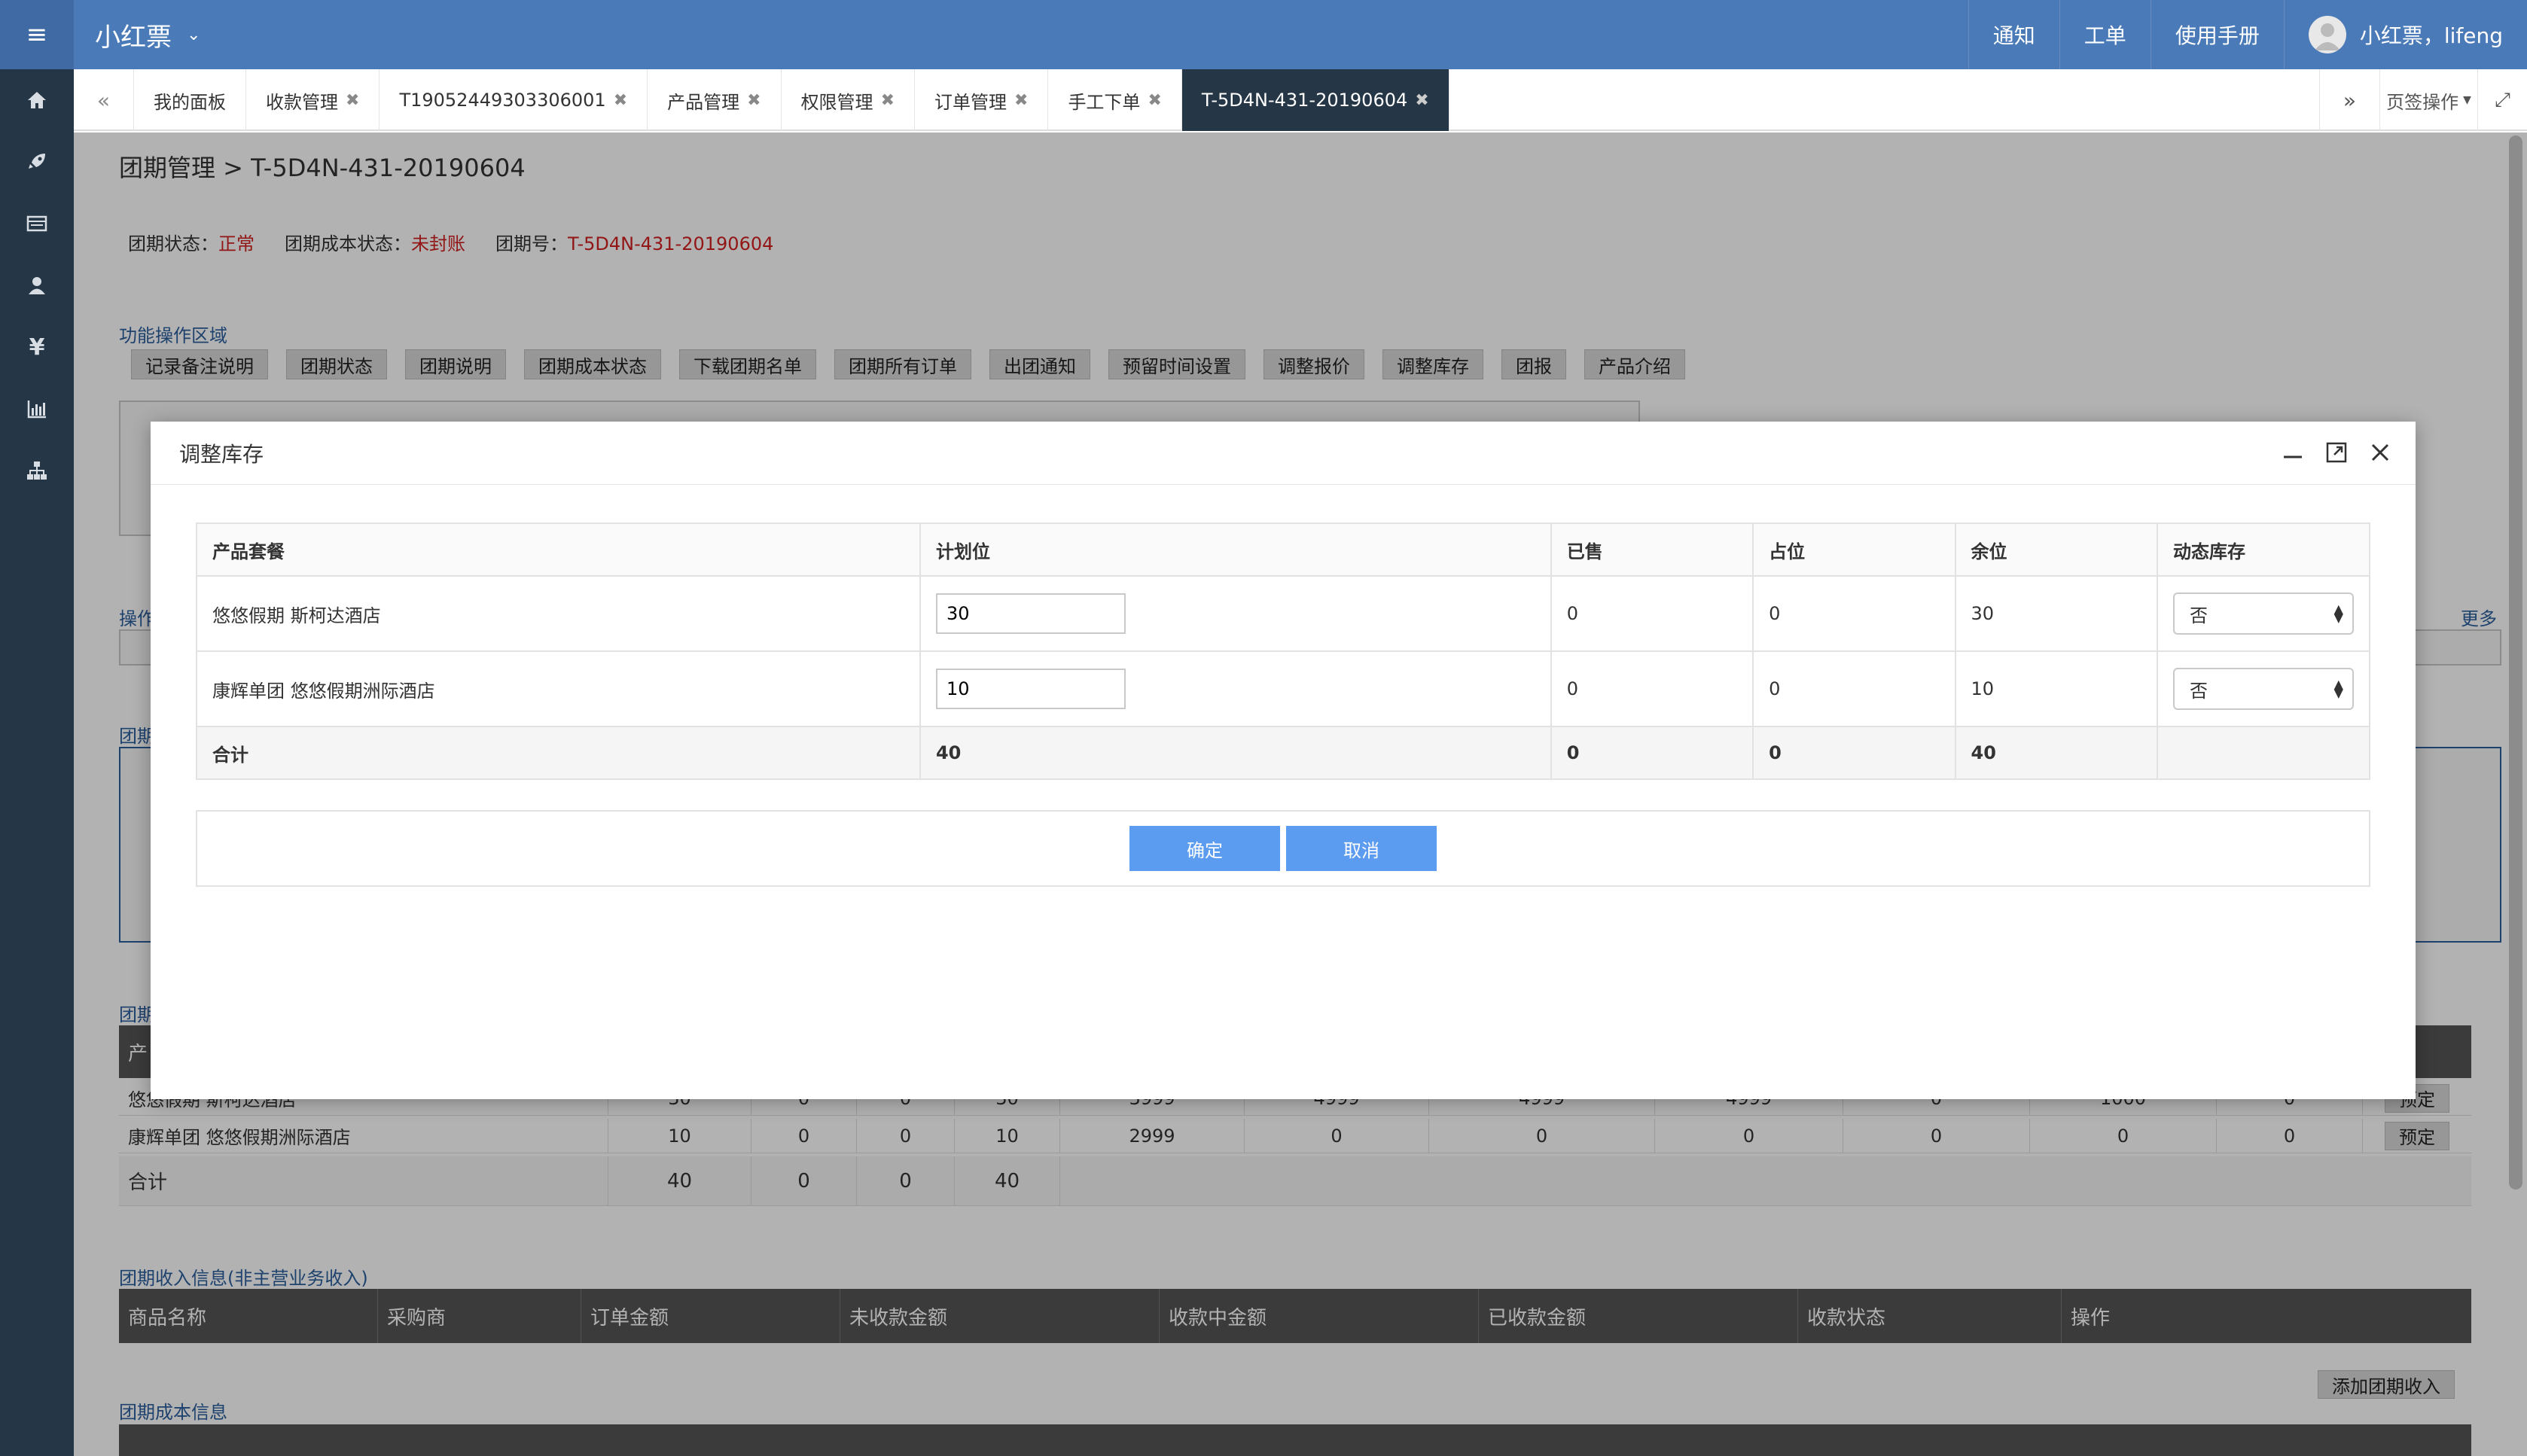 The image size is (2527, 1456). I want to click on tab-payments: 收款管理 ✖, so click(313, 100).